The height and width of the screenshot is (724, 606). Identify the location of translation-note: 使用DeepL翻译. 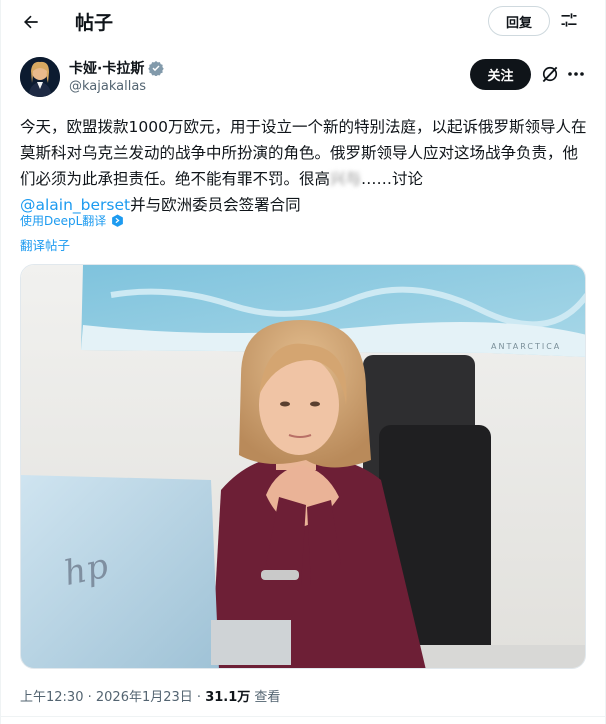
(72, 220).